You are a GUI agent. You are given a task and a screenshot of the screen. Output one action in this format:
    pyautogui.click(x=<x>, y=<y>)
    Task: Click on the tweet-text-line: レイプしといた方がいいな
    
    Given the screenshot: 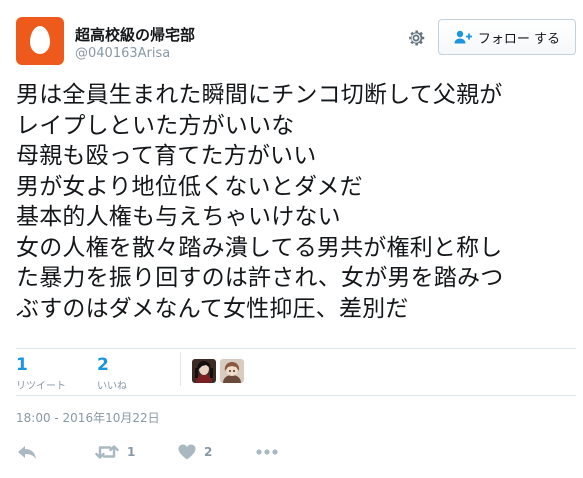 What is the action you would take?
    pyautogui.click(x=155, y=125)
    